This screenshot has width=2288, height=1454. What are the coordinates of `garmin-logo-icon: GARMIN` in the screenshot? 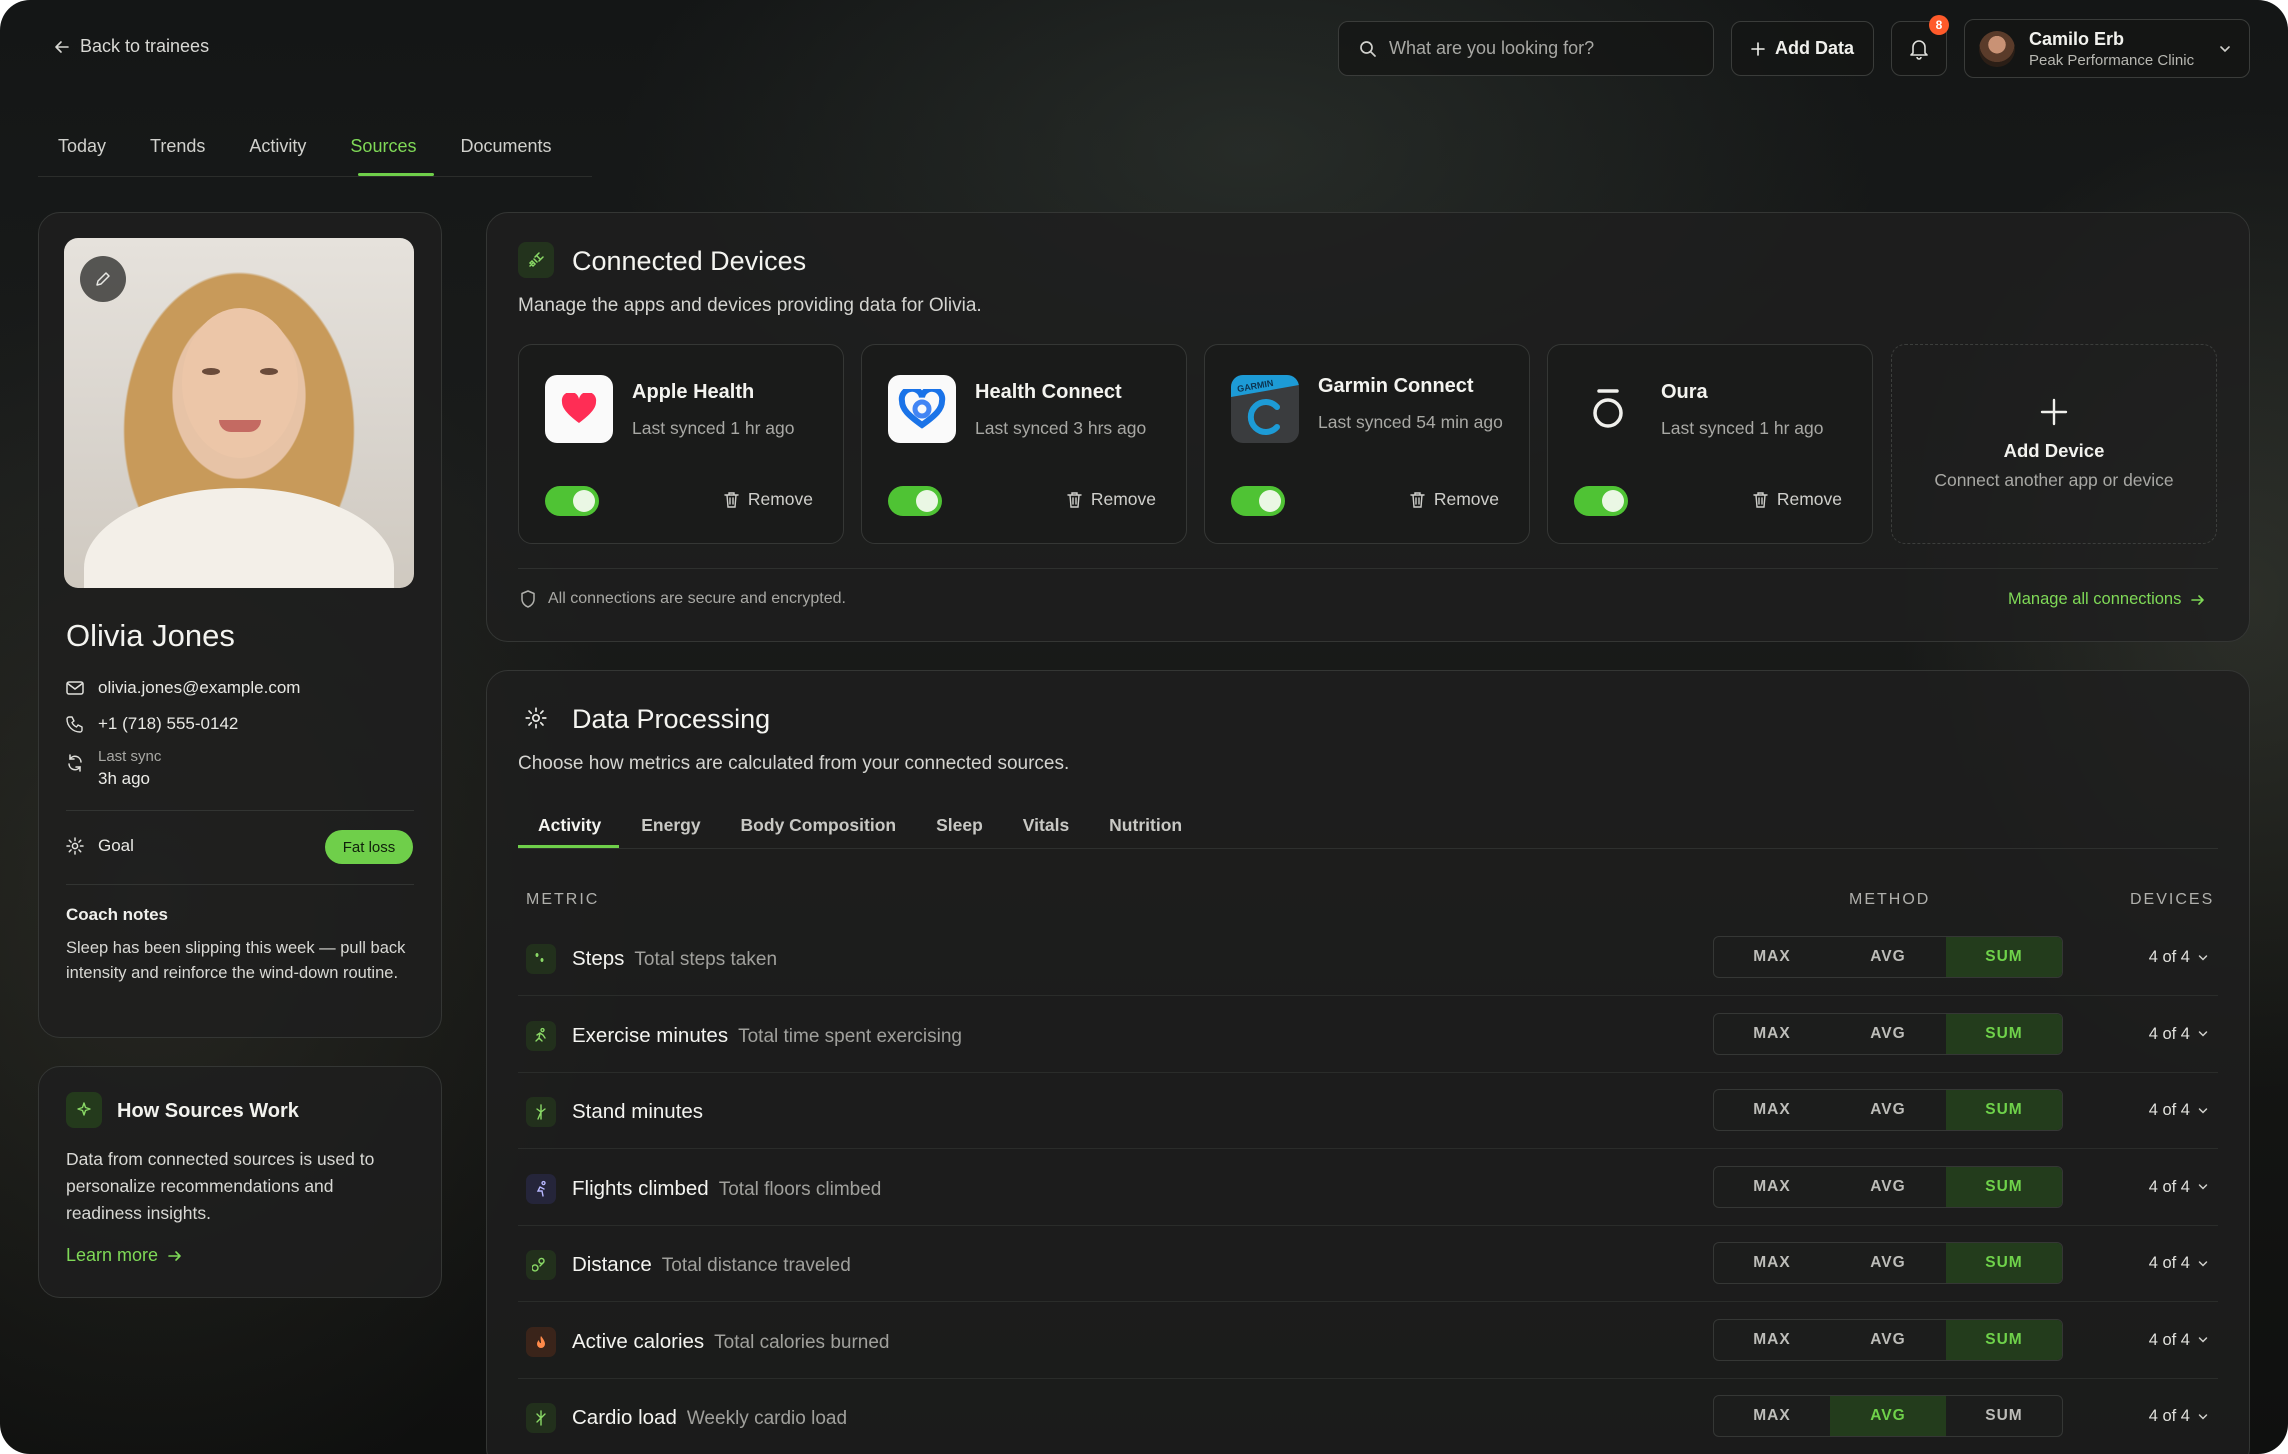 It's located at (1265, 409).